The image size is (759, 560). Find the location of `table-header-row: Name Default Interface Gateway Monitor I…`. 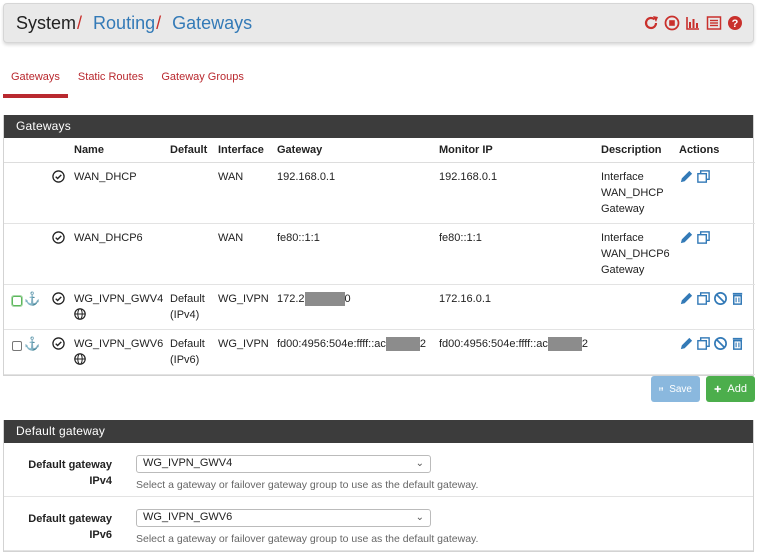

table-header-row: Name Default Interface Gateway Monitor I… is located at coordinates (379, 150).